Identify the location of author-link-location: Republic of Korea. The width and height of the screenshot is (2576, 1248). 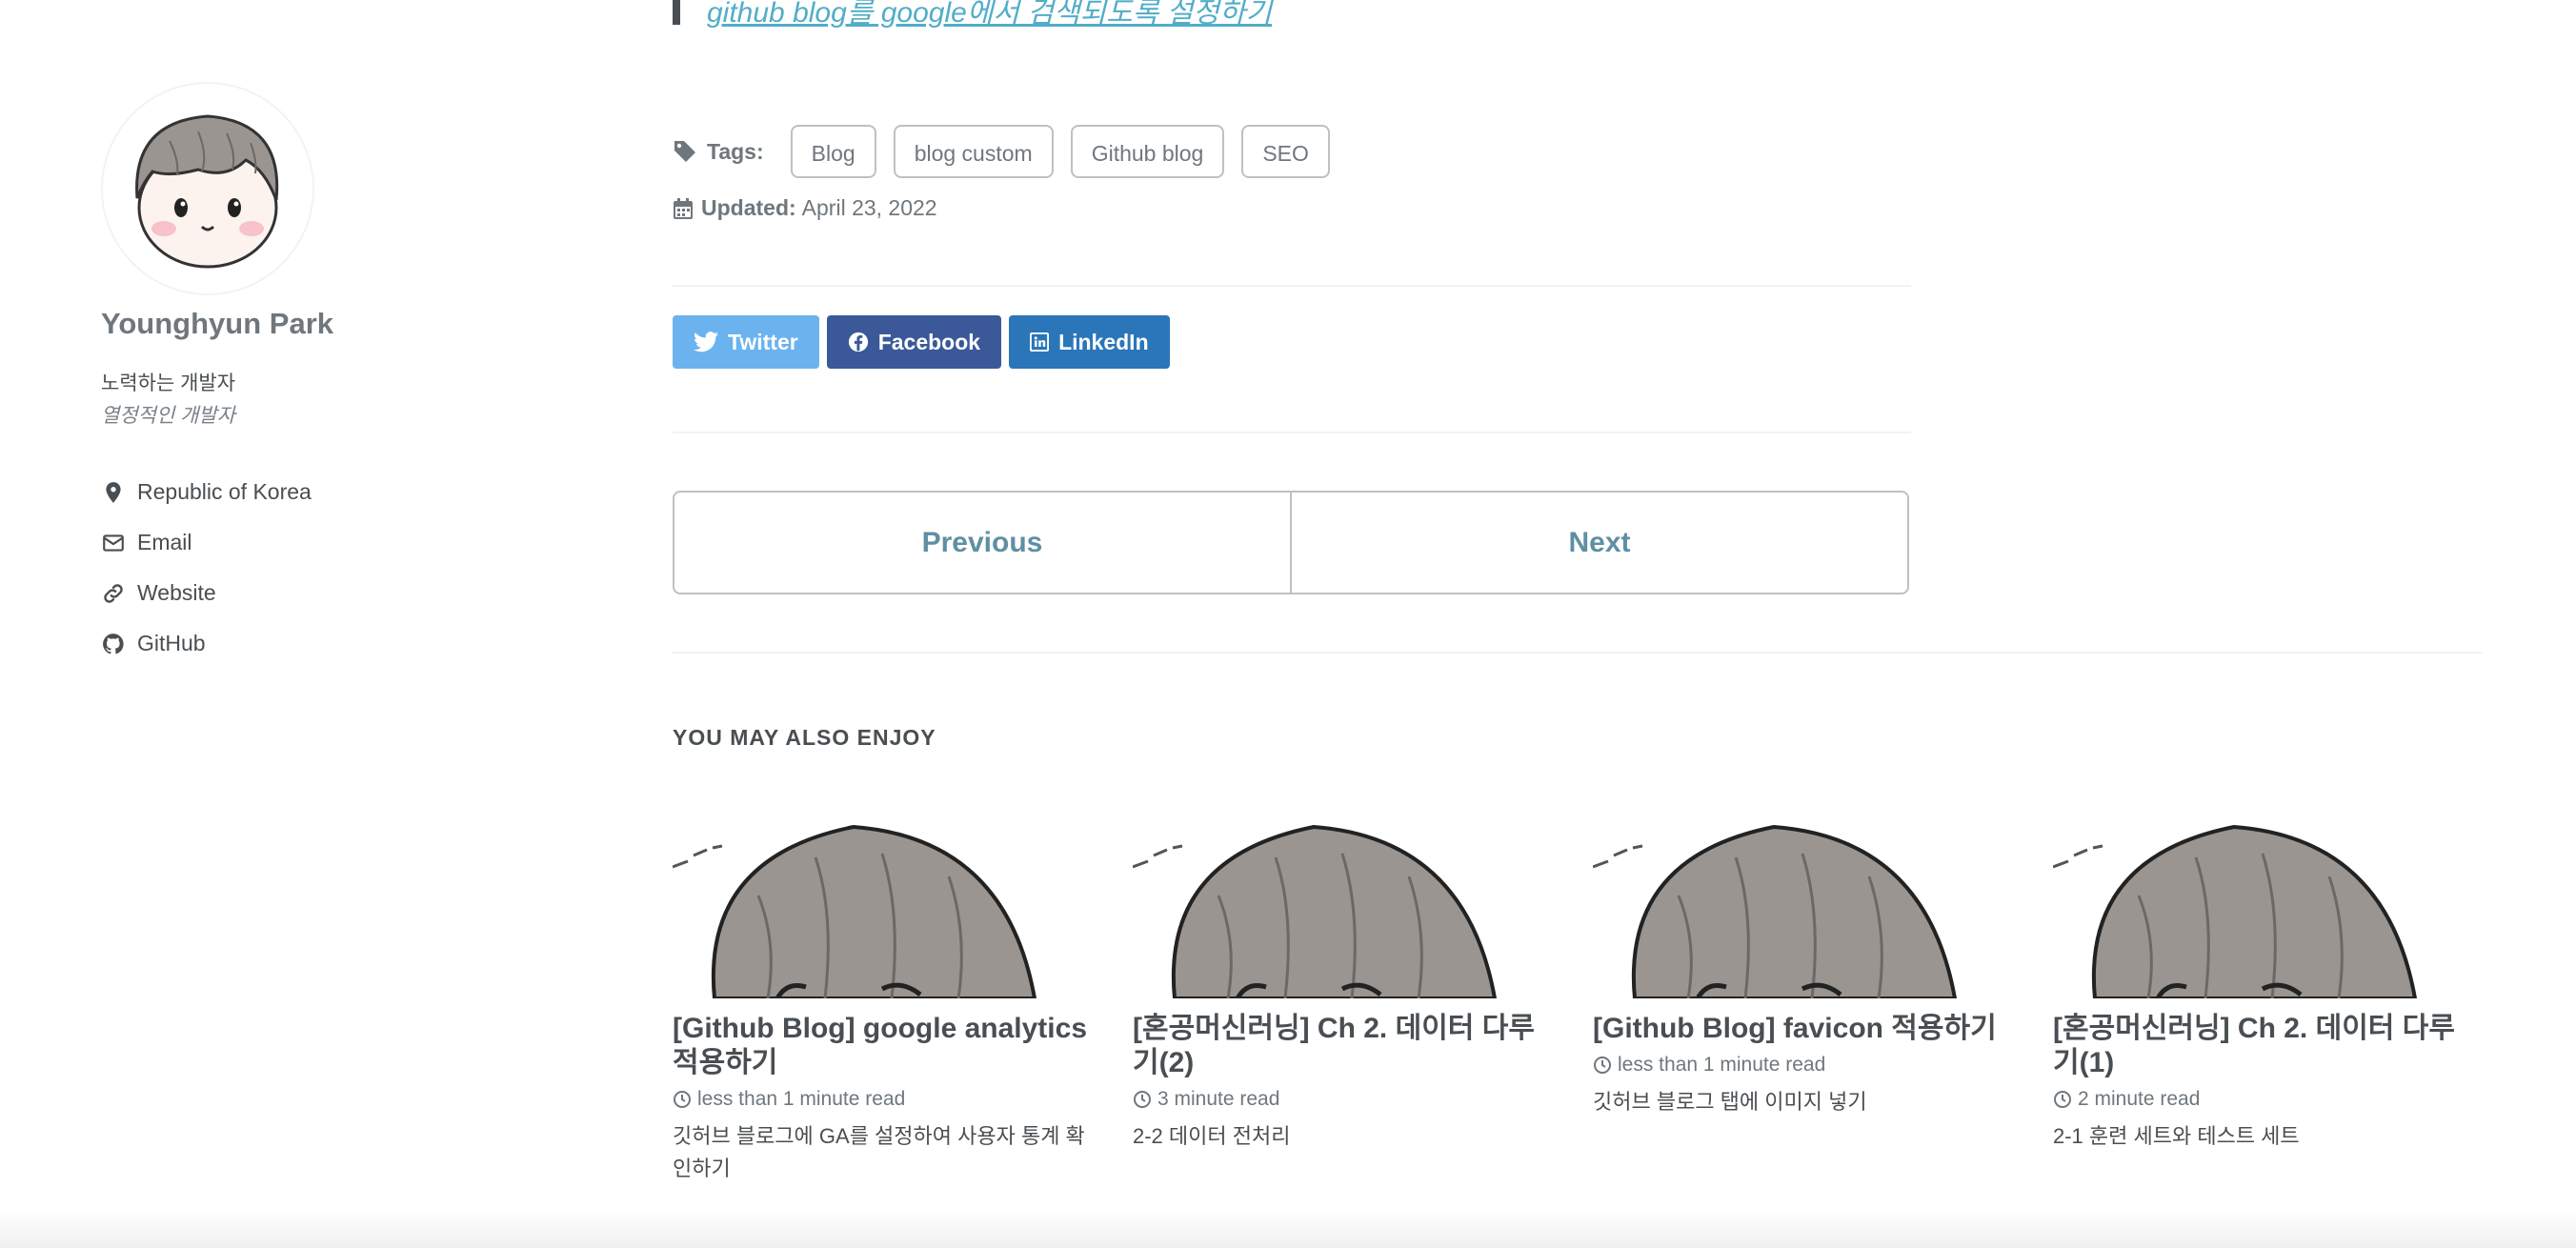
(206, 492).